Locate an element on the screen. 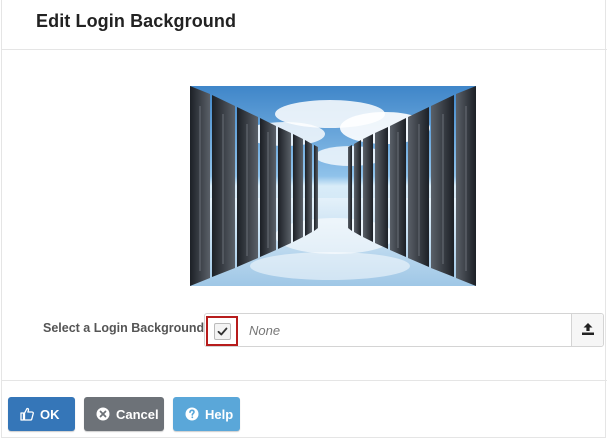  ok-button: OK is located at coordinates (41, 414).